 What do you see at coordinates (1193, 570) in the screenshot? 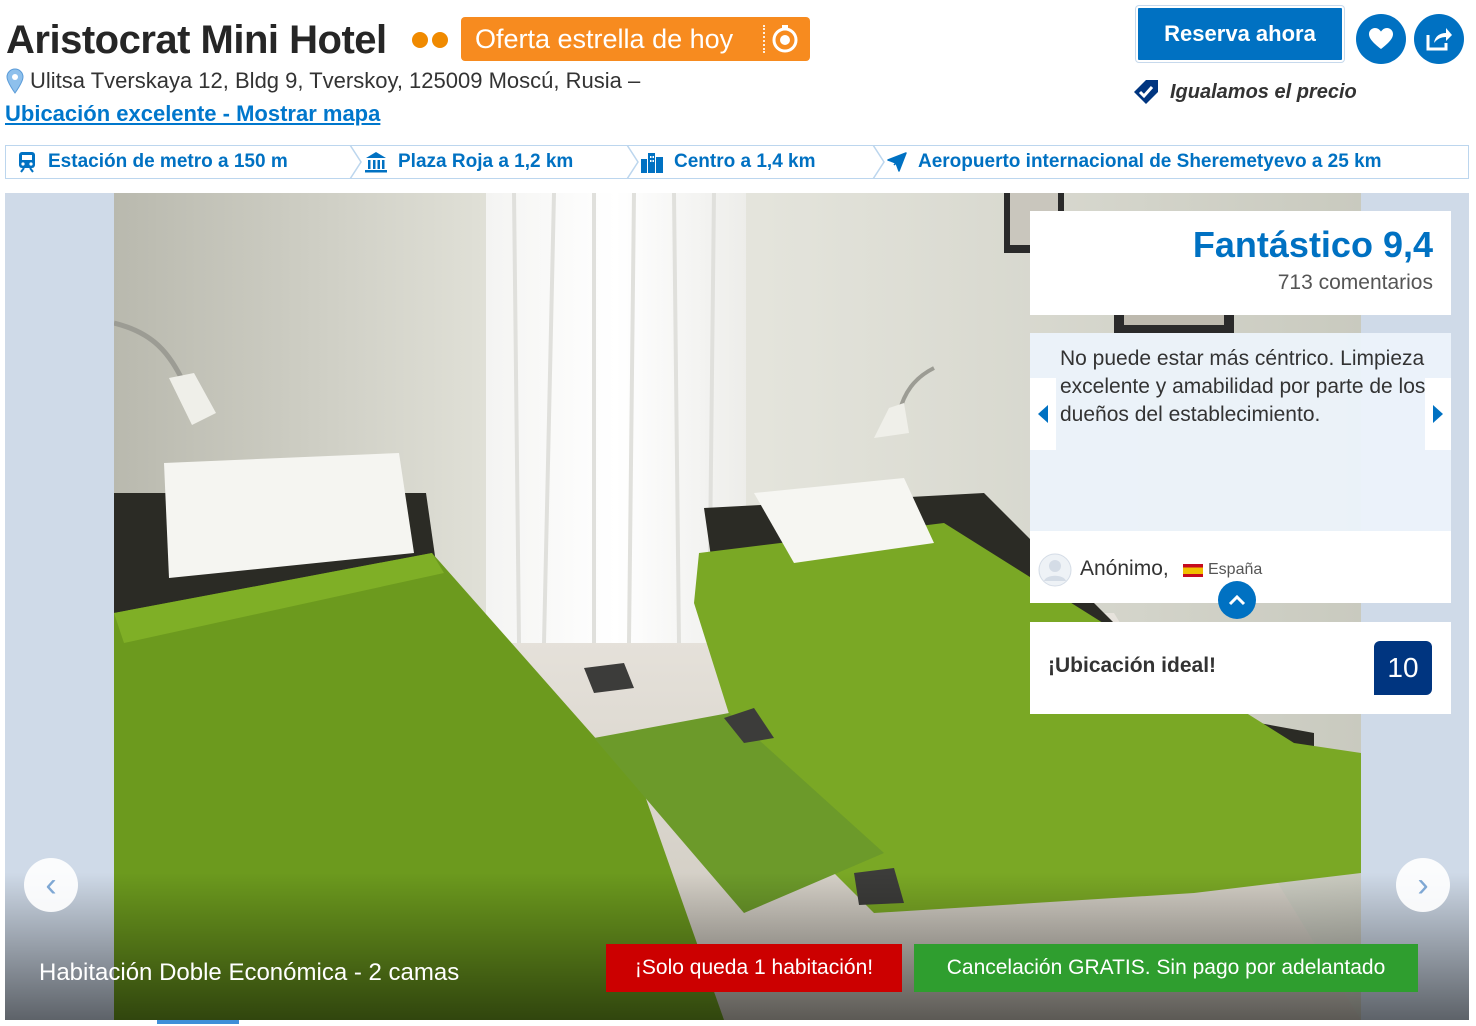
I see `spain-flag-icon` at bounding box center [1193, 570].